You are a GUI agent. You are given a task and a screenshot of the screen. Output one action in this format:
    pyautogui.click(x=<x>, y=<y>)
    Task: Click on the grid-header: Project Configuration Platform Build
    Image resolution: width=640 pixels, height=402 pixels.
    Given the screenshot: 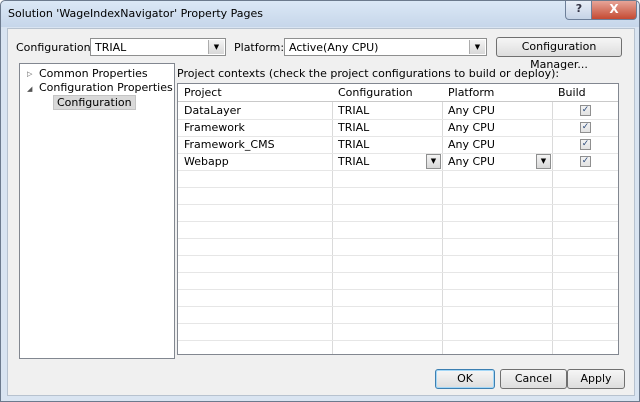 What is the action you would take?
    pyautogui.click(x=398, y=93)
    